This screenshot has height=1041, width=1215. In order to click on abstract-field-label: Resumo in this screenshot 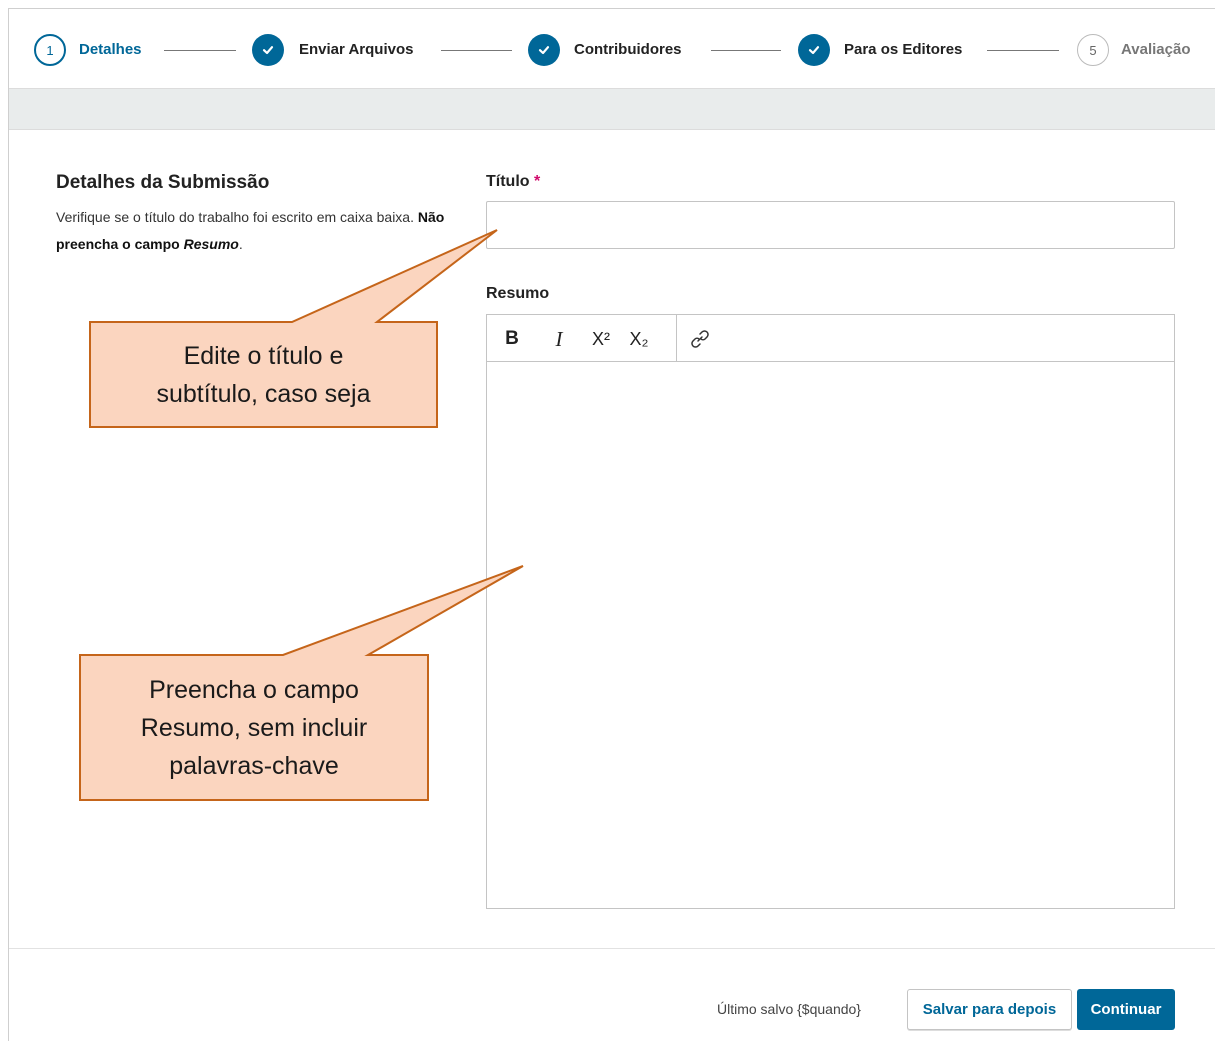, I will do `click(518, 293)`.